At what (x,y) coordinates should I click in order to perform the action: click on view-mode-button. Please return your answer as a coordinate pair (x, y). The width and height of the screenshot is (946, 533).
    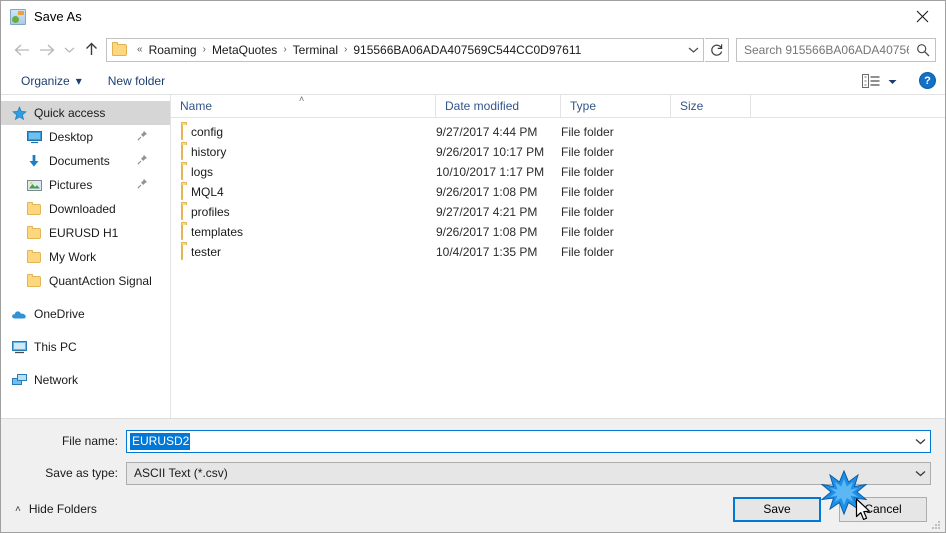
    Looking at the image, I should click on (879, 81).